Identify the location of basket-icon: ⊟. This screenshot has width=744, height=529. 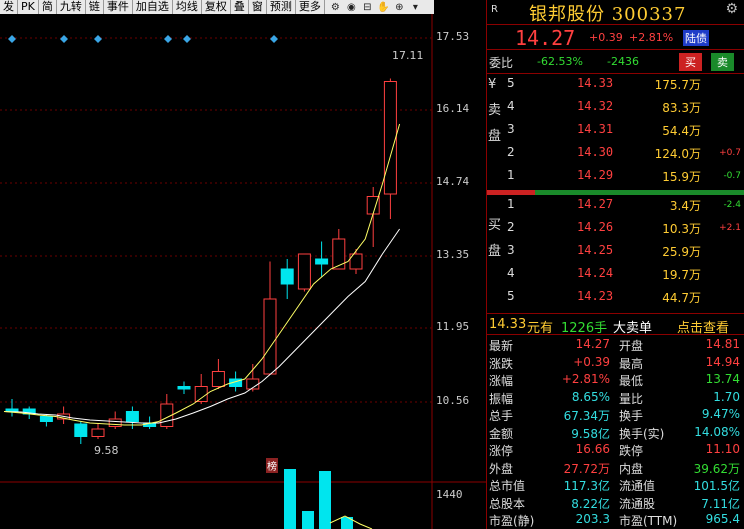
(367, 7).